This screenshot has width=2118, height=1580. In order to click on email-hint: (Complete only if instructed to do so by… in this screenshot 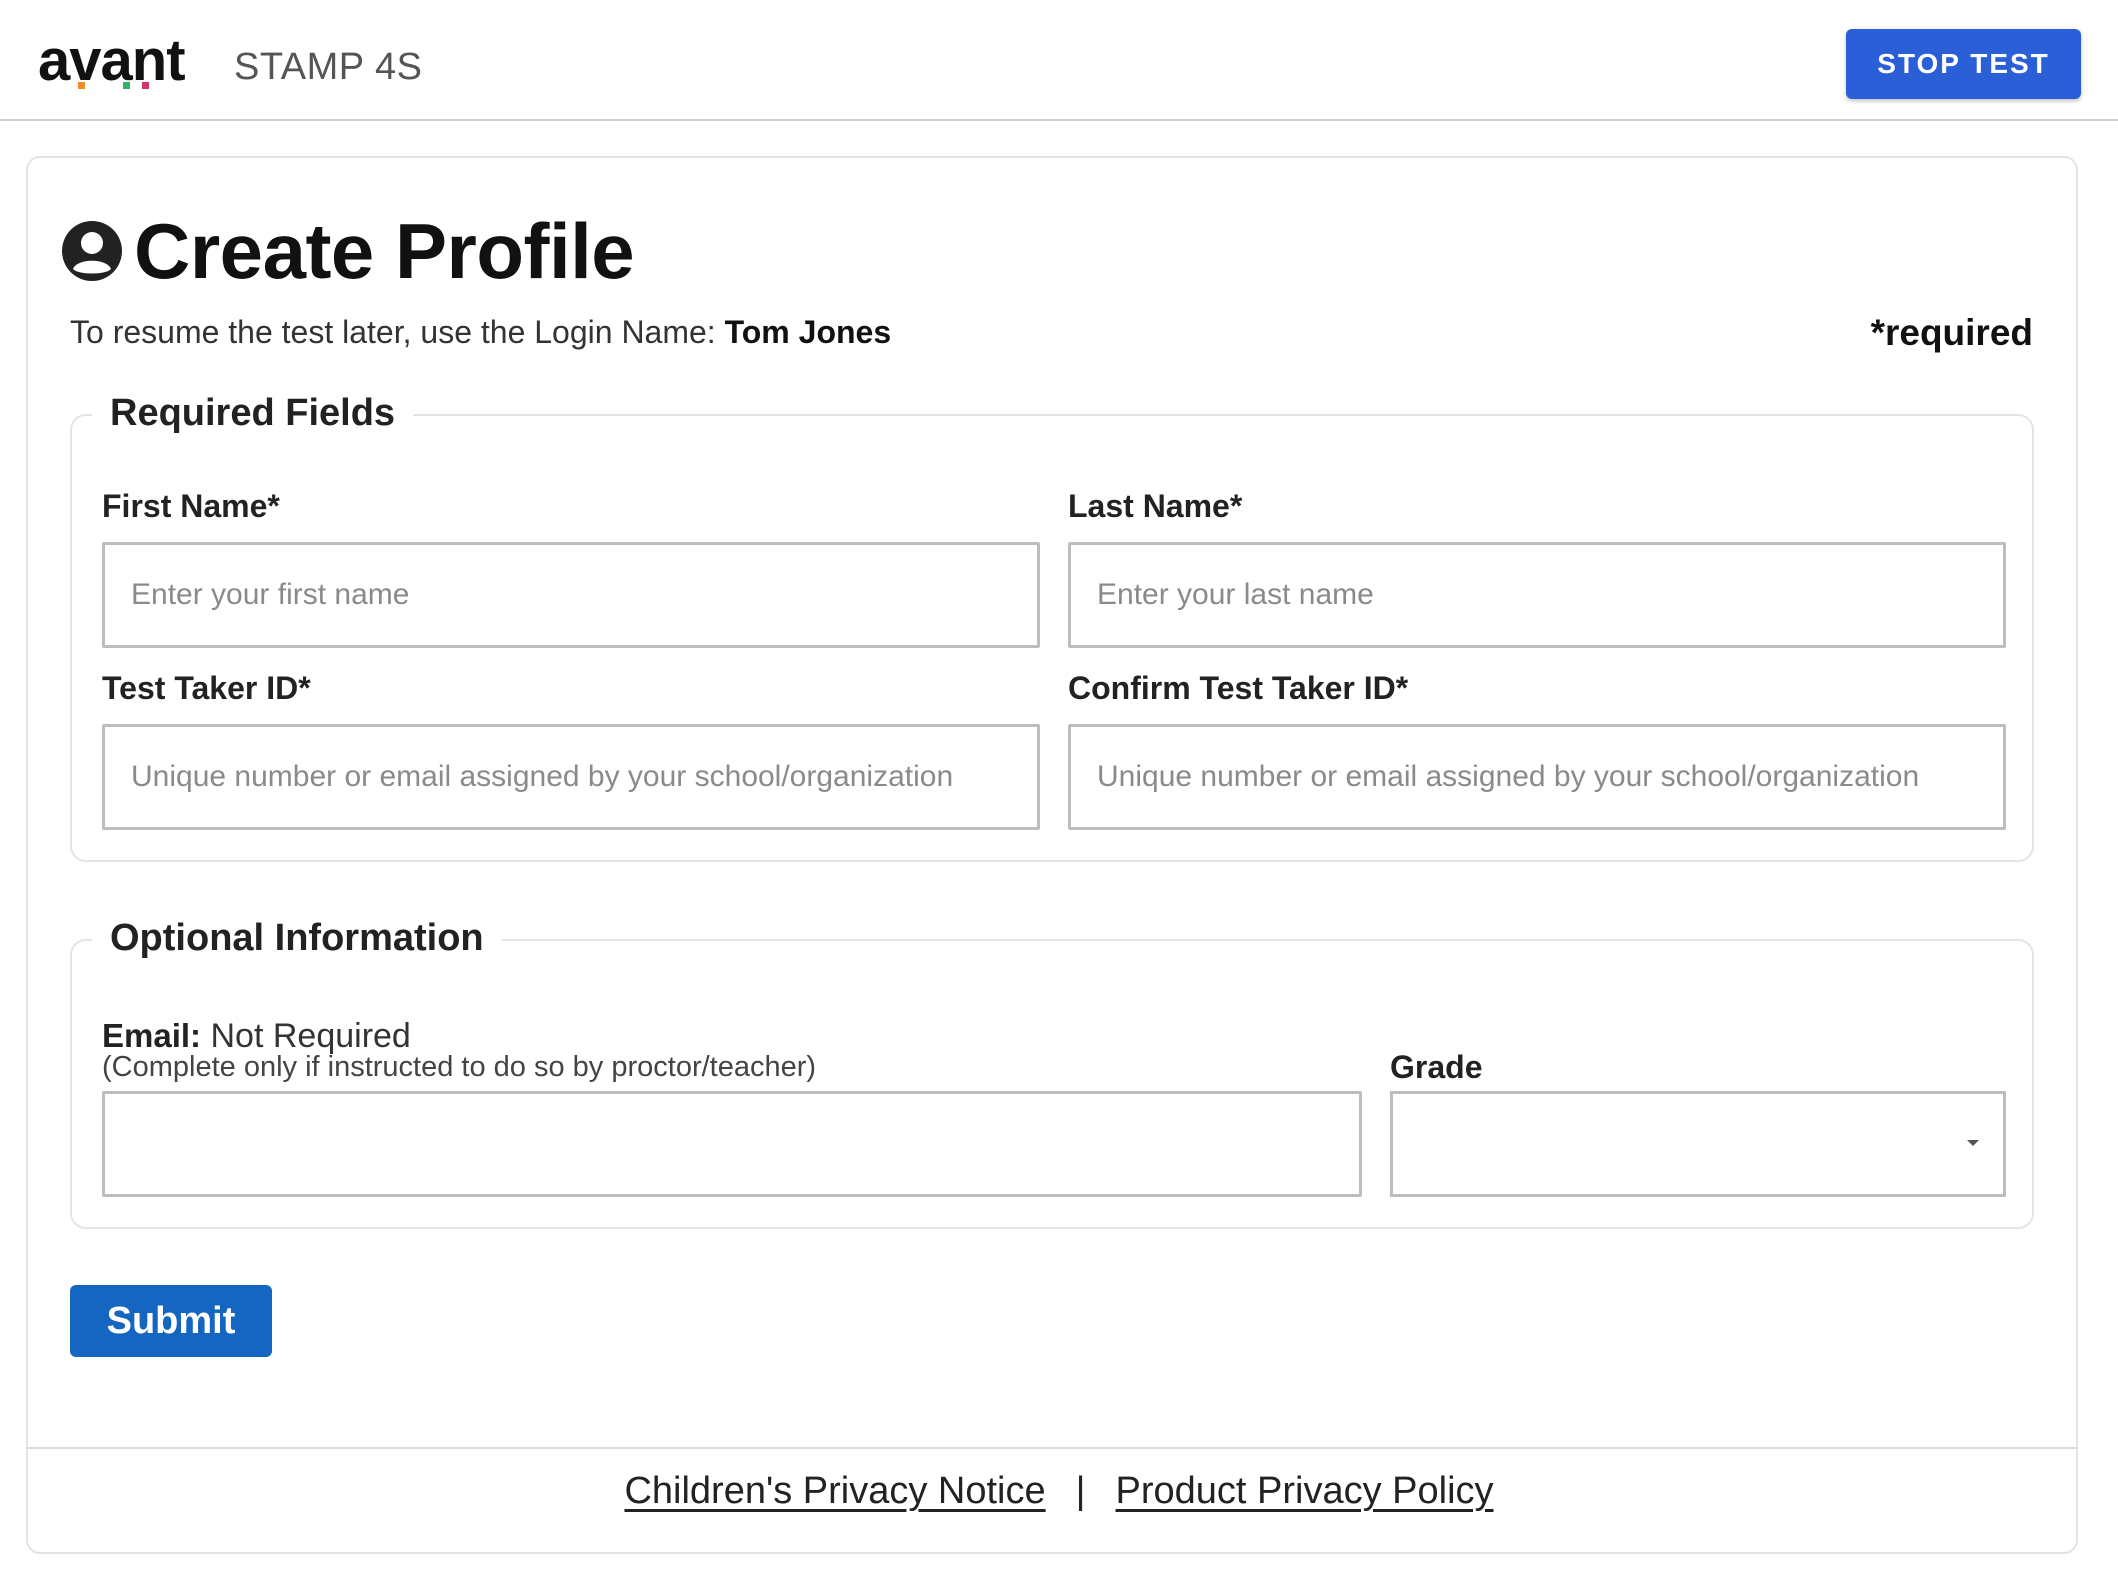, I will do `click(459, 1067)`.